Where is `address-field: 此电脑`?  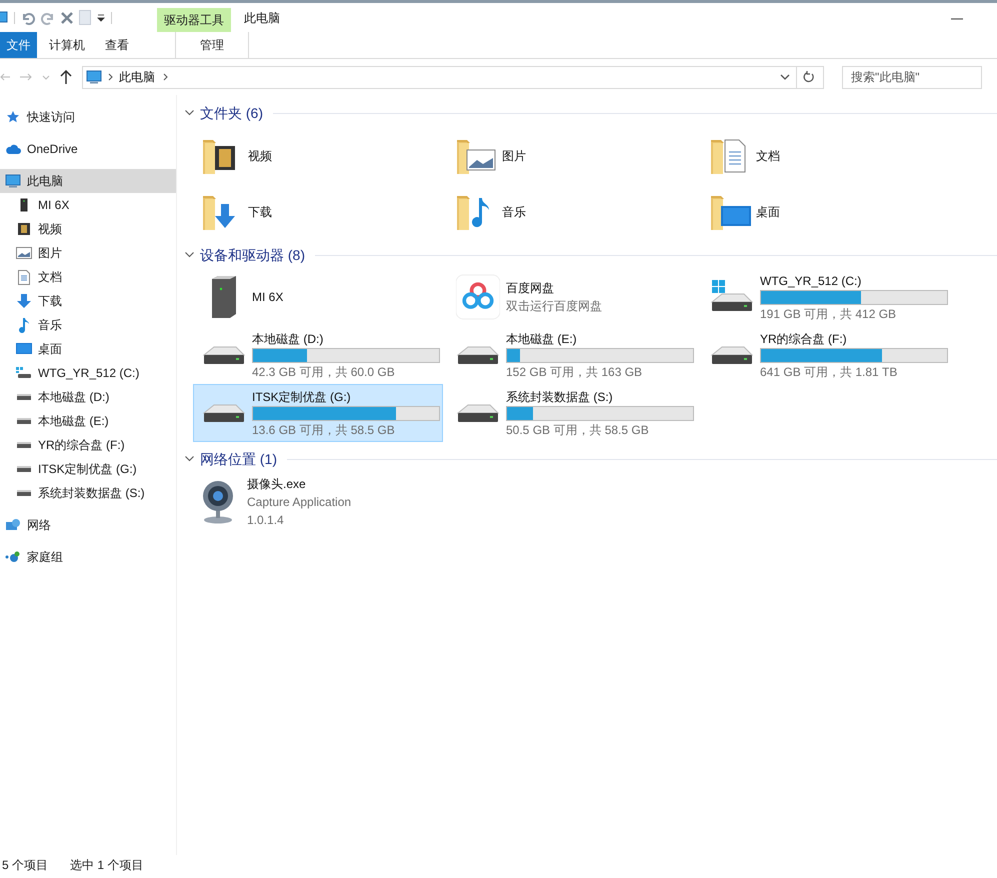
address-field: 此电脑 is located at coordinates (453, 77).